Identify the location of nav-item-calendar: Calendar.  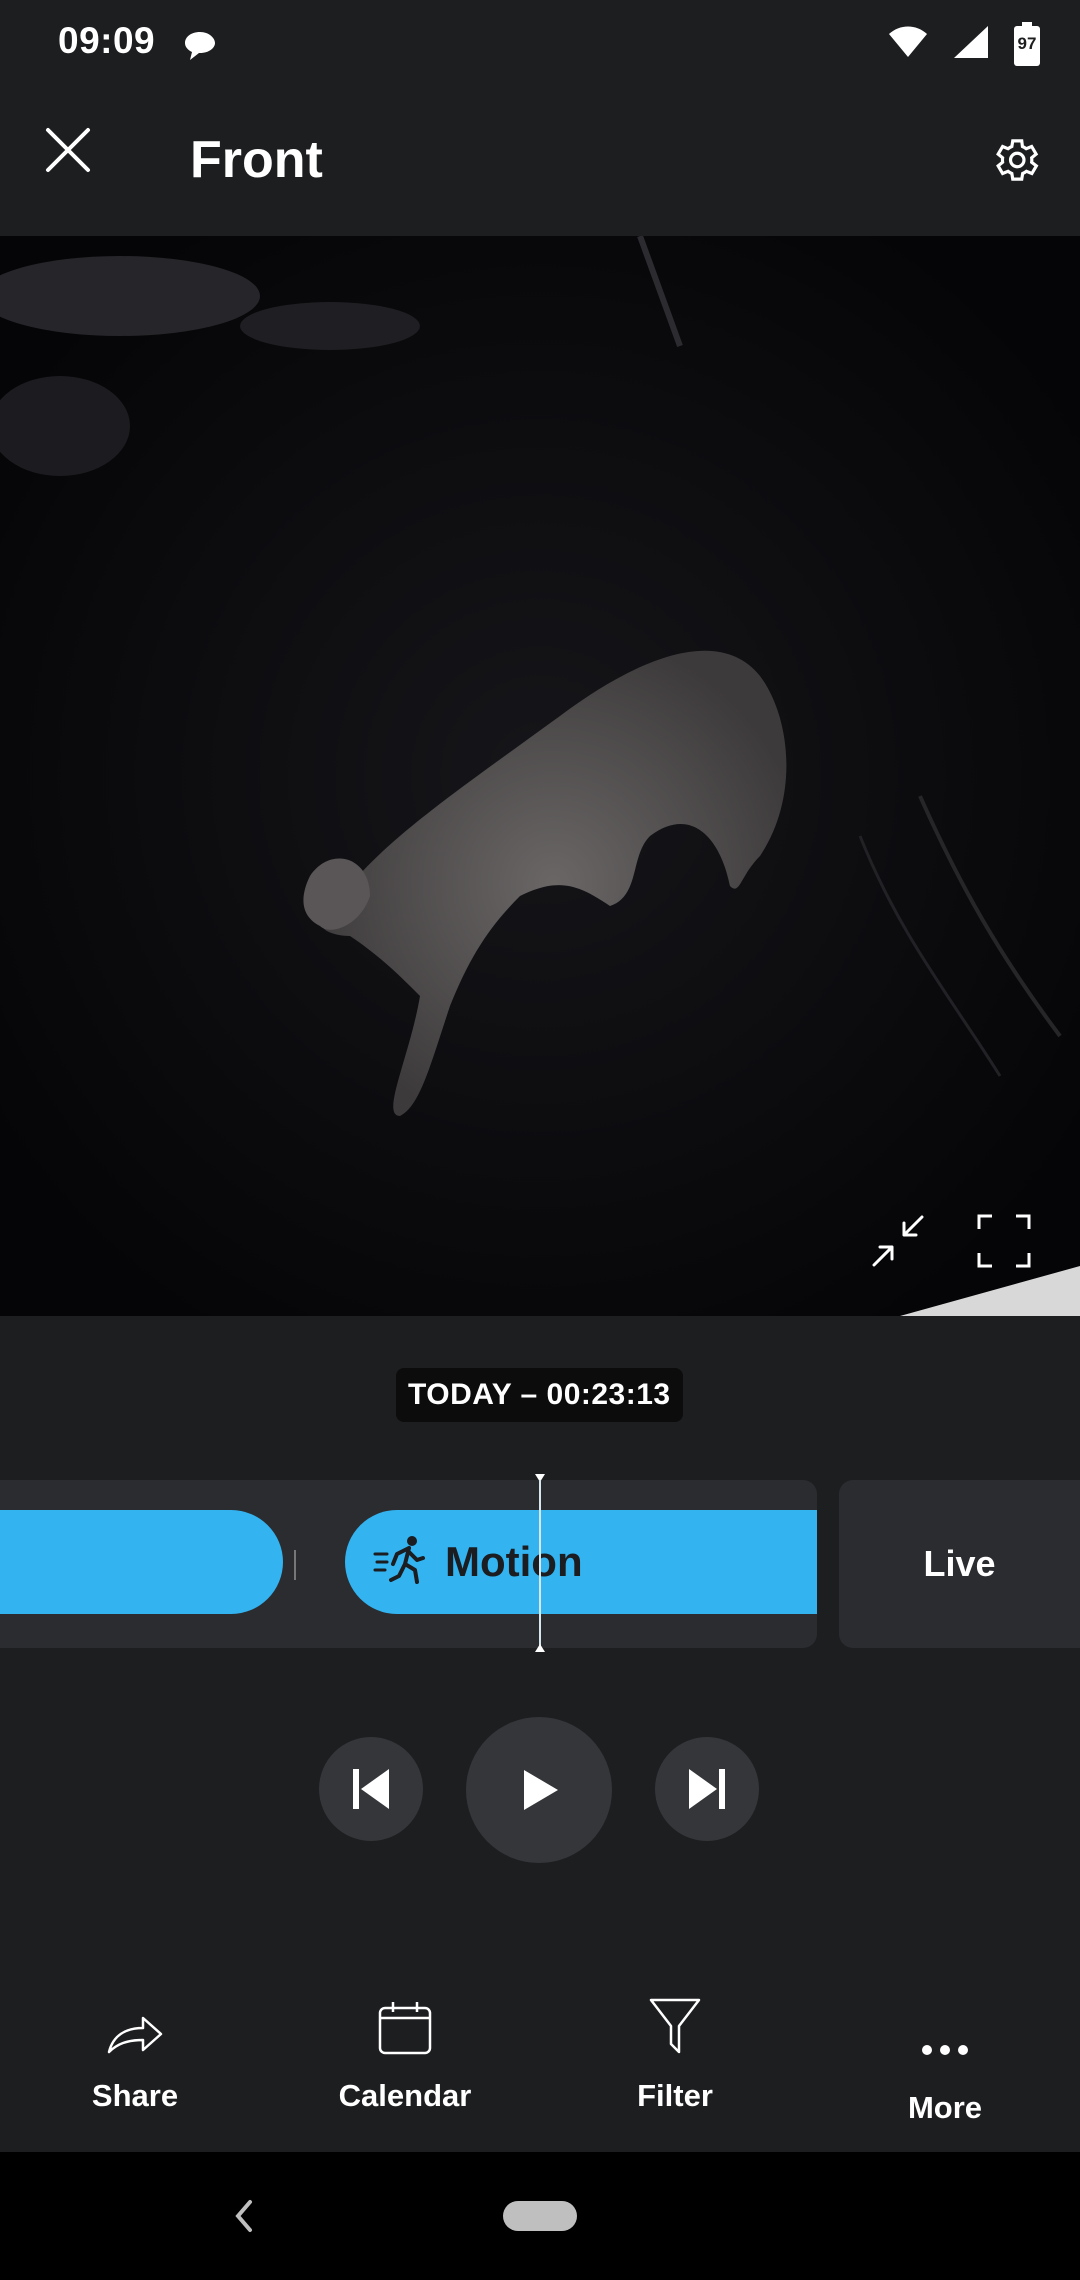
(405, 2056).